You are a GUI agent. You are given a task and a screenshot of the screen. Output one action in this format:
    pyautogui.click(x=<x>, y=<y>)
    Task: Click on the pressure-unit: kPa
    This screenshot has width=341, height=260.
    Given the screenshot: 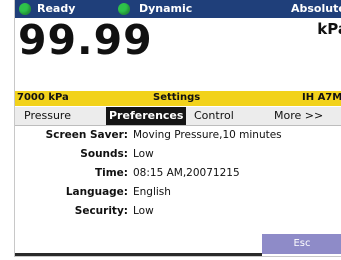 What is the action you would take?
    pyautogui.click(x=329, y=29)
    